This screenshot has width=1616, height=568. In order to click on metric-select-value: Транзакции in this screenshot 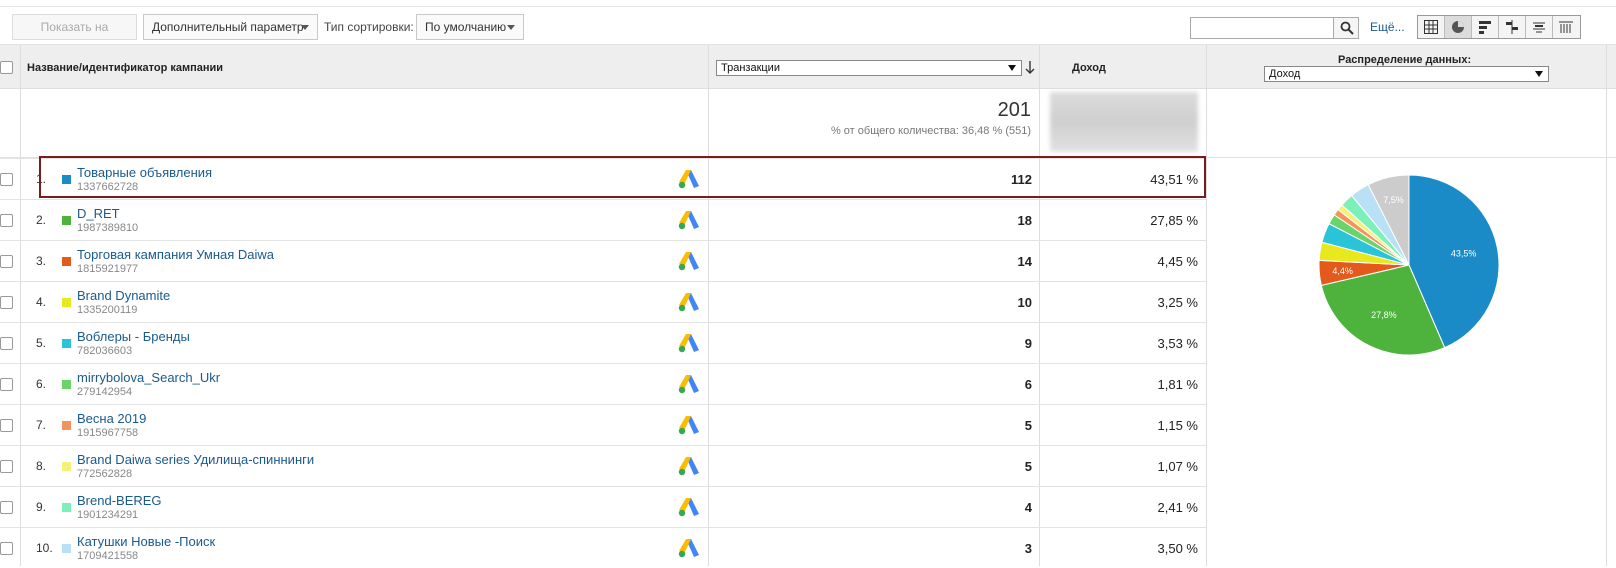, I will do `click(750, 68)`.